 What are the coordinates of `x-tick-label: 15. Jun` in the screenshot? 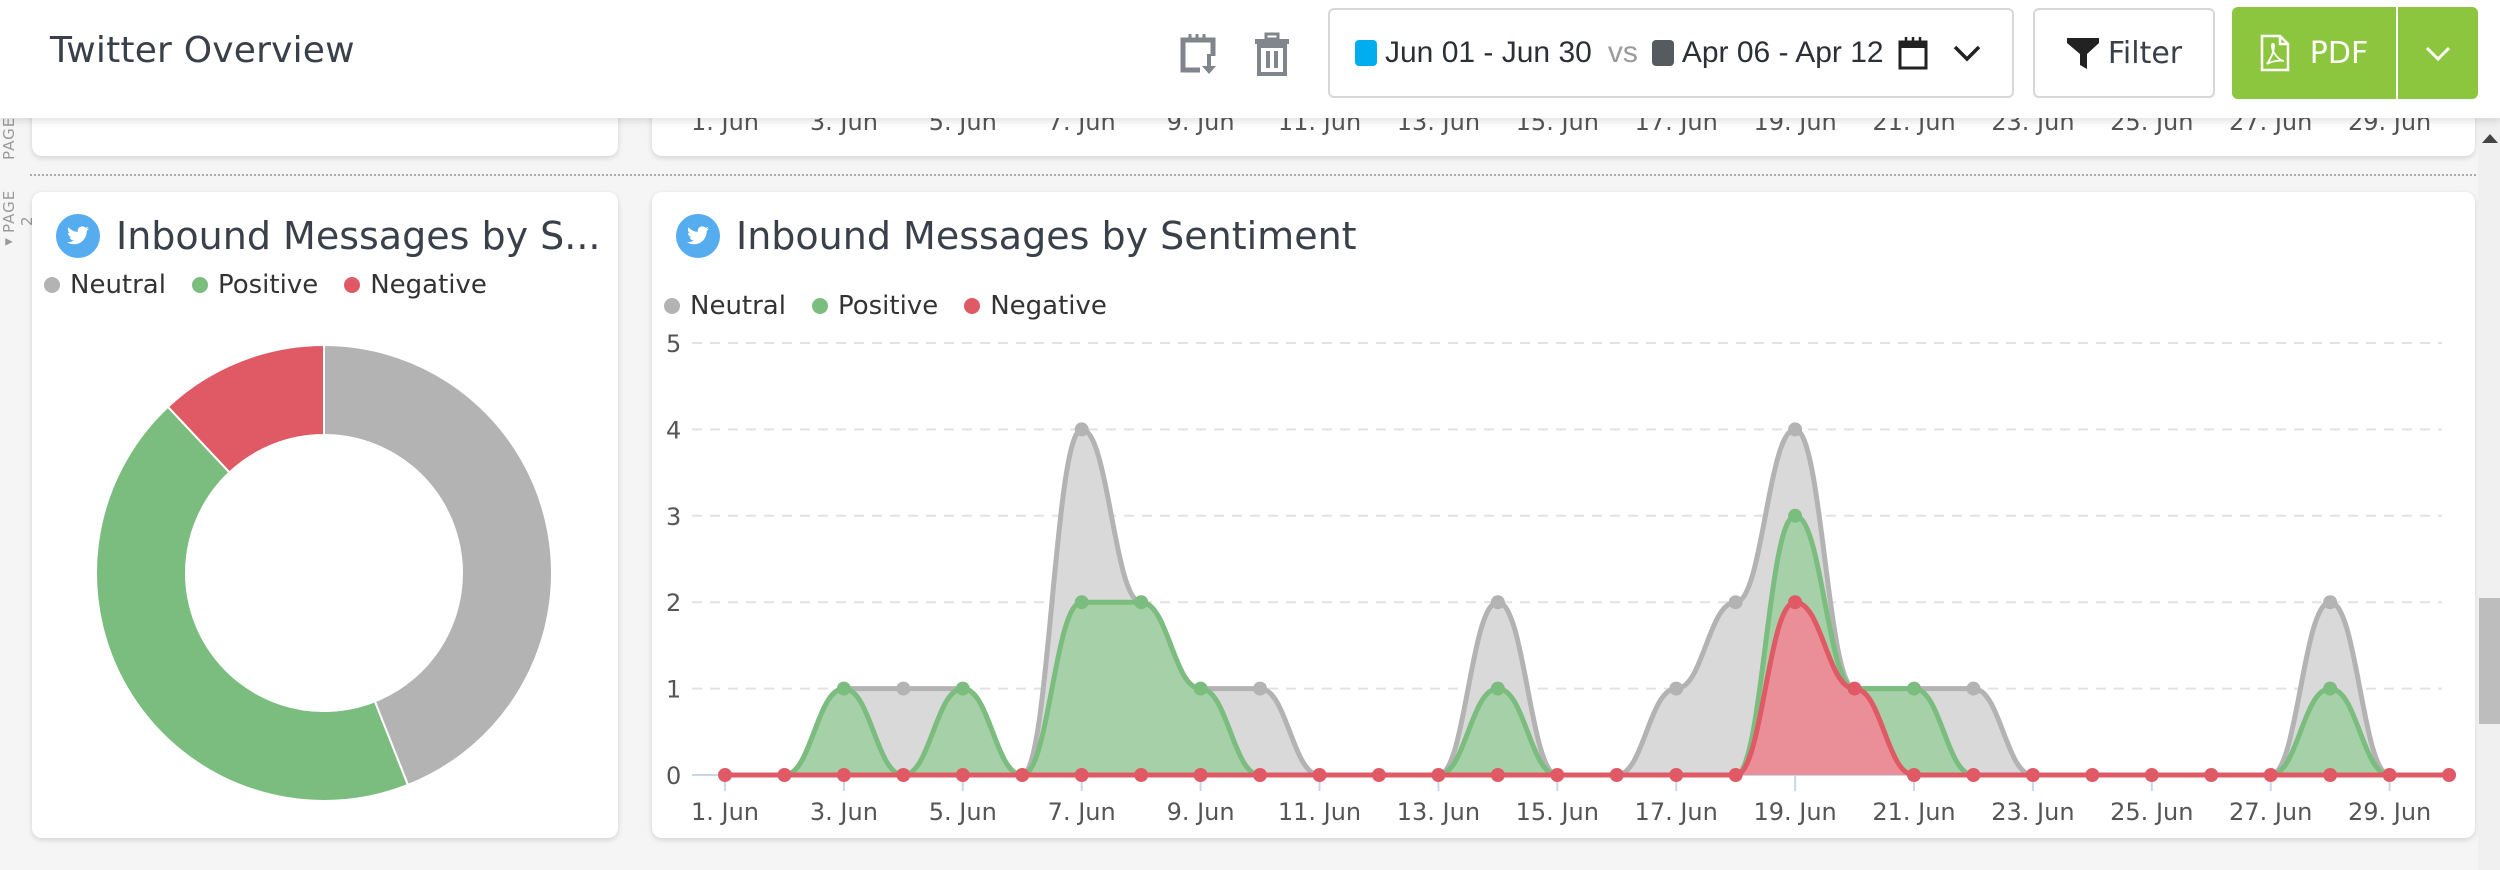 It's located at (1557, 812).